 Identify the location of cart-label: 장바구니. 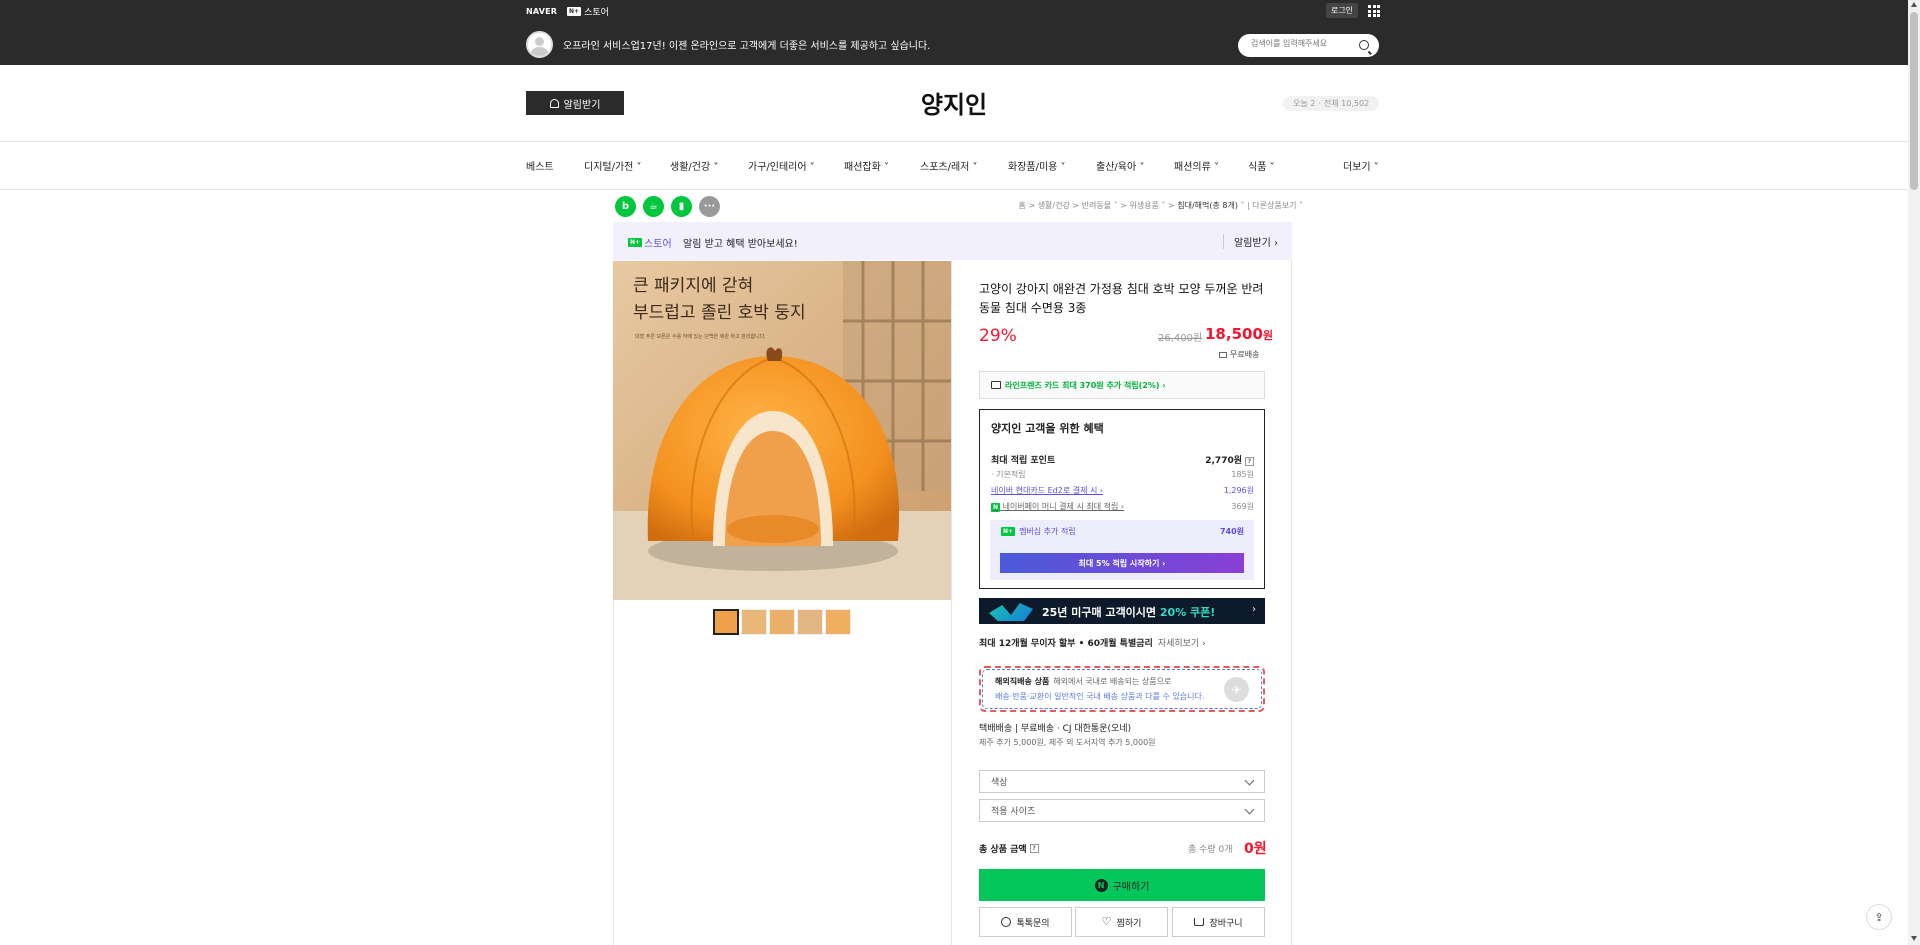
(1226, 923).